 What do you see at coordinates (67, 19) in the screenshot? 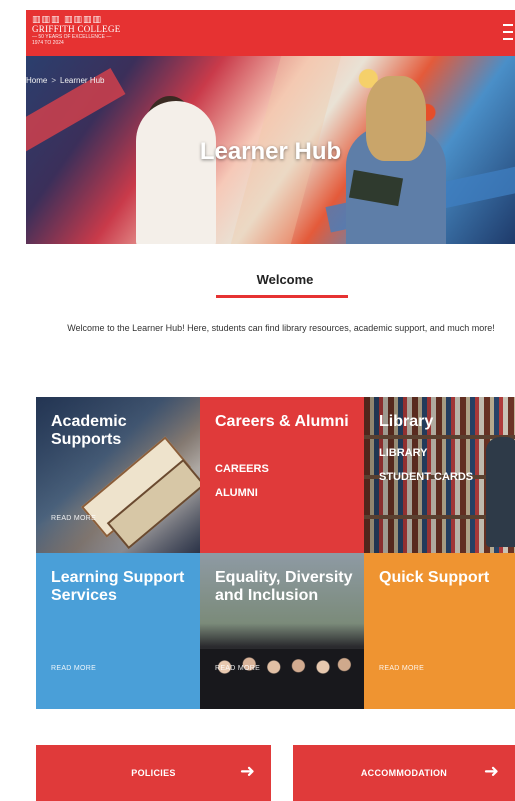
I see `logo-crest: ▥▥▥ ▥▥▥▥` at bounding box center [67, 19].